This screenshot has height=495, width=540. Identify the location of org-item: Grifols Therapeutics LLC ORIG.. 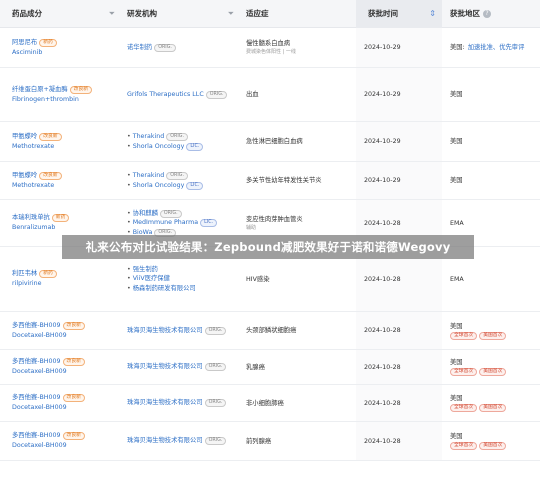
(183, 95).